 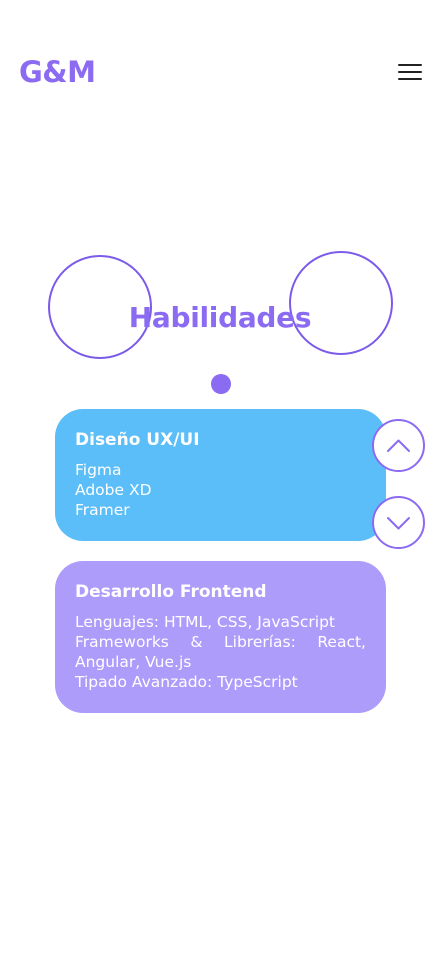 I want to click on skill-item: Figma, so click(x=98, y=470).